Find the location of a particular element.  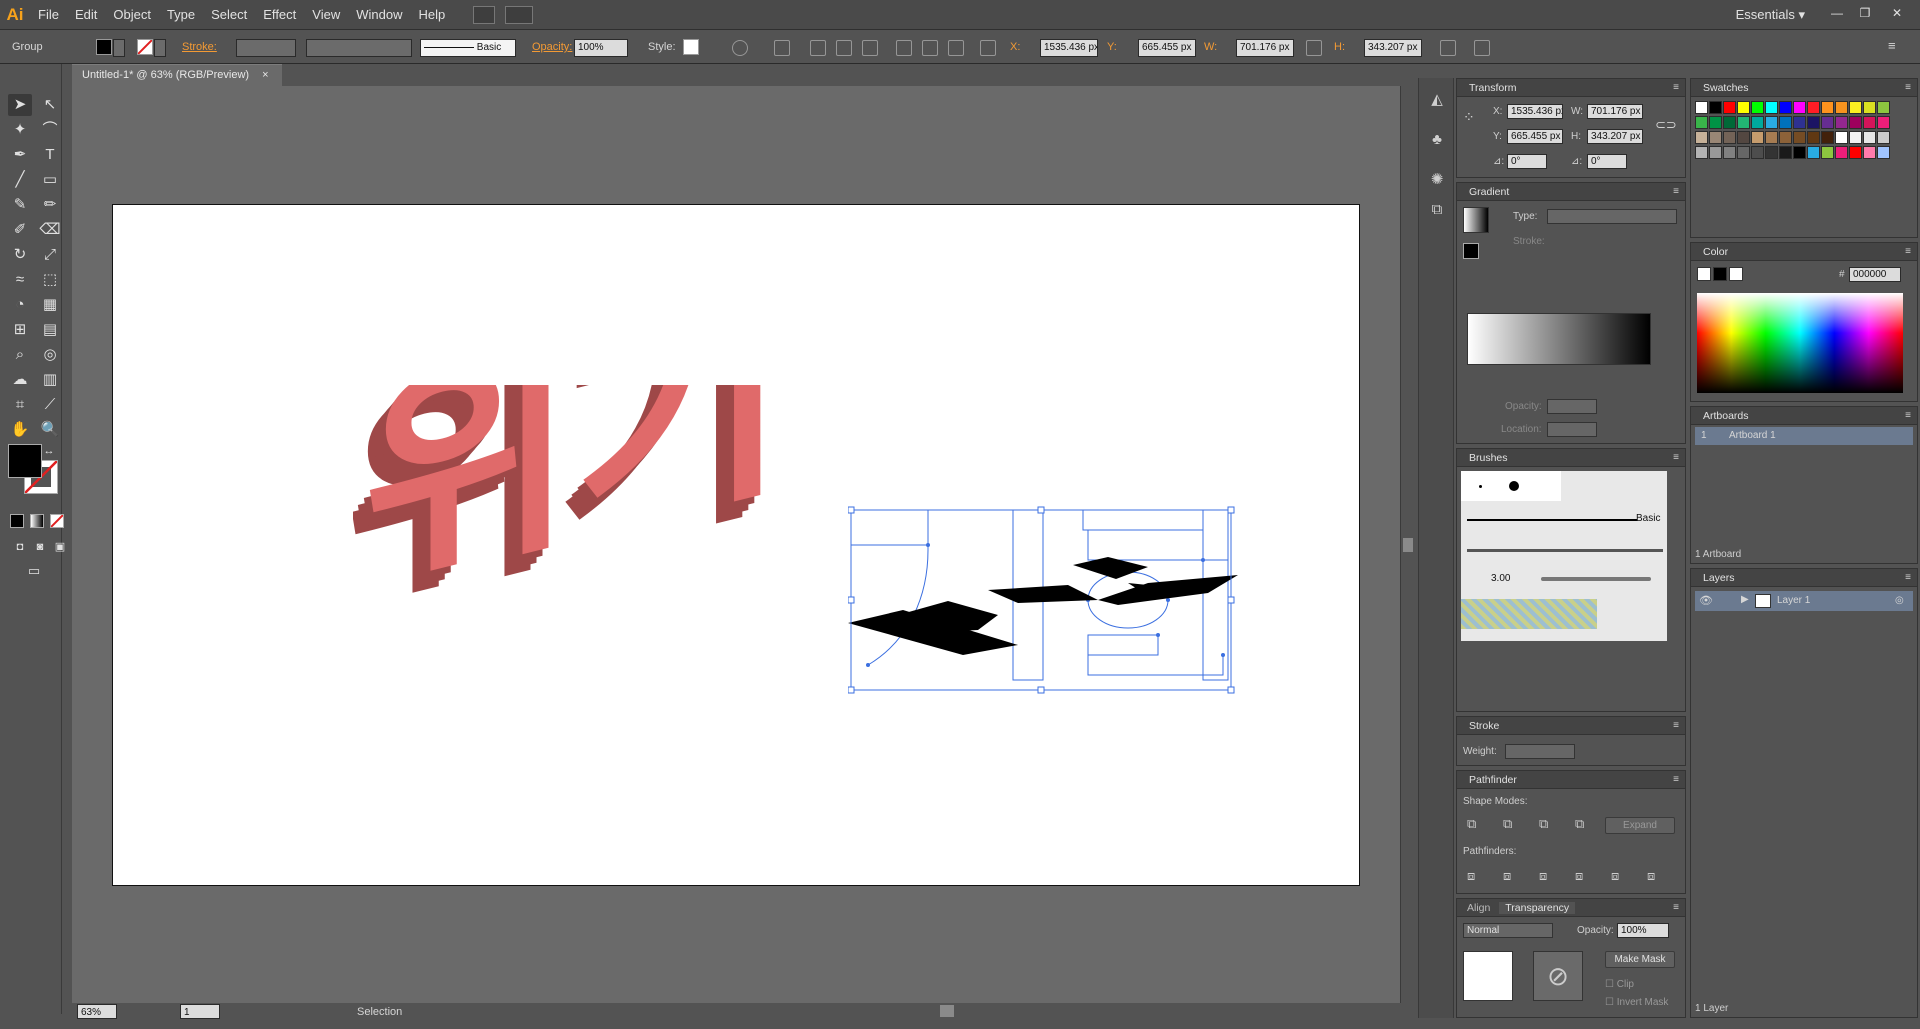

layer-row: 👁 ▶ Layer 1 ◎ is located at coordinates (1804, 601).